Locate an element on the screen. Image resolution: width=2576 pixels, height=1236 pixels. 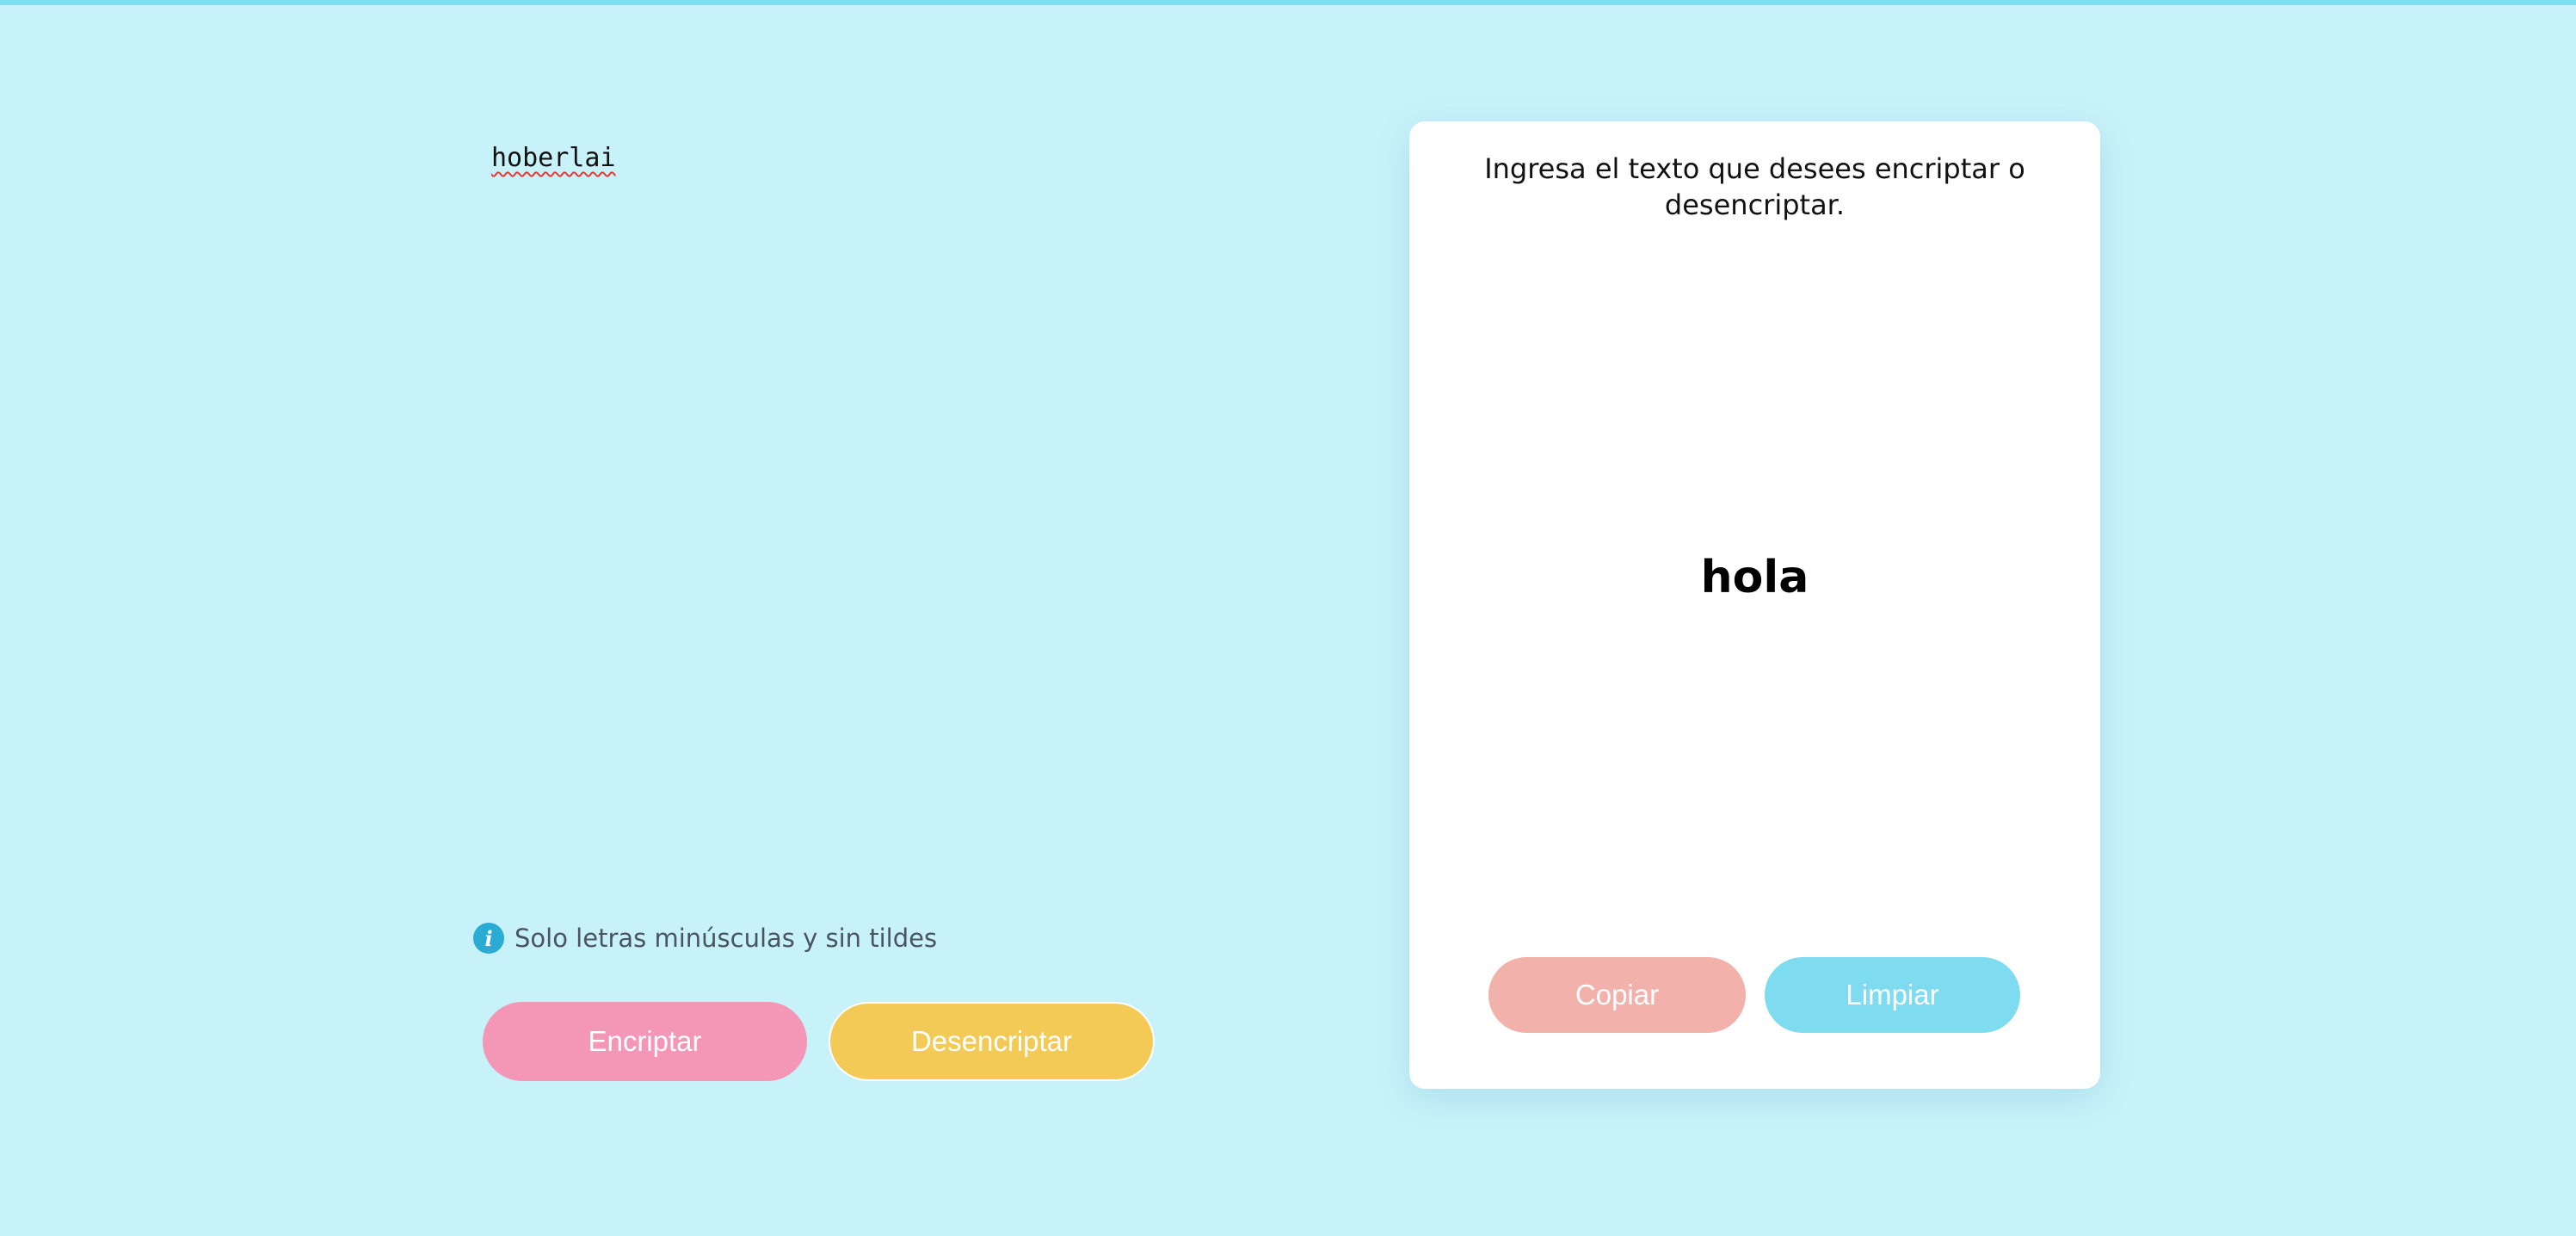
decrypt-button: Desencriptar is located at coordinates (992, 1041).